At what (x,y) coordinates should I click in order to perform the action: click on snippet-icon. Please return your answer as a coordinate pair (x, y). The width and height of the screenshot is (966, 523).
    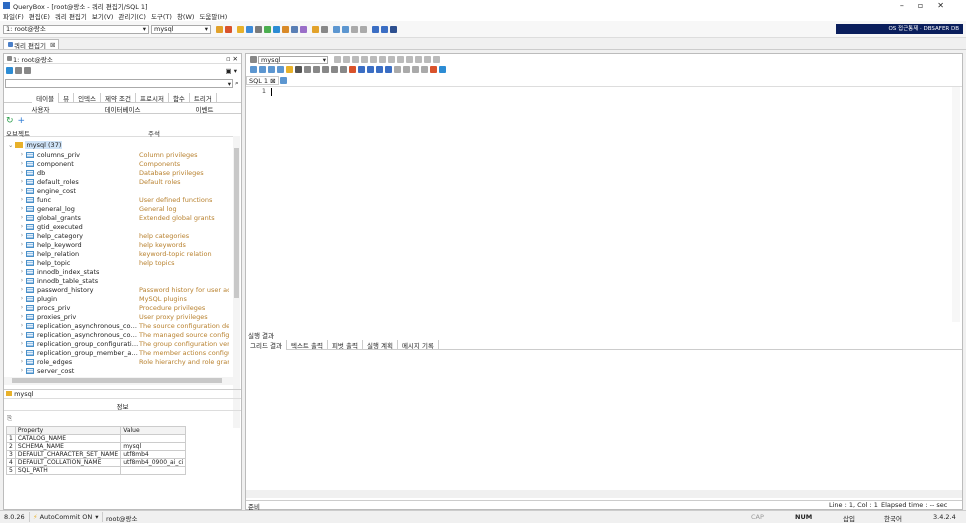
    Looking at the image, I should click on (433, 69).